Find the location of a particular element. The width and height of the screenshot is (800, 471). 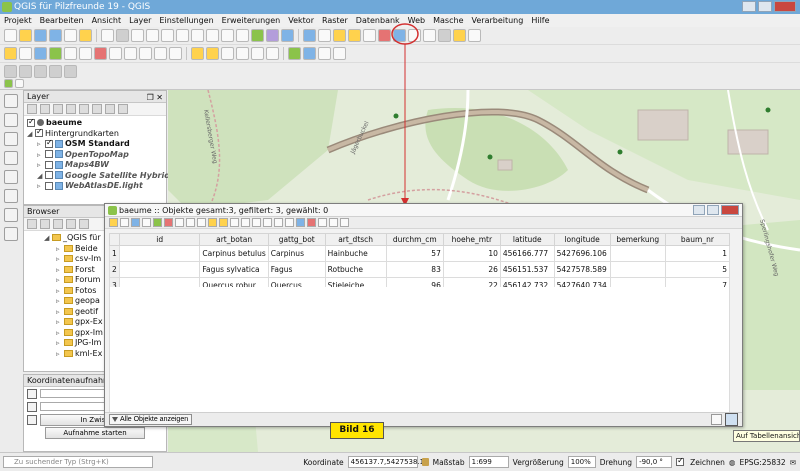

maximize-button is located at coordinates (765, 6).